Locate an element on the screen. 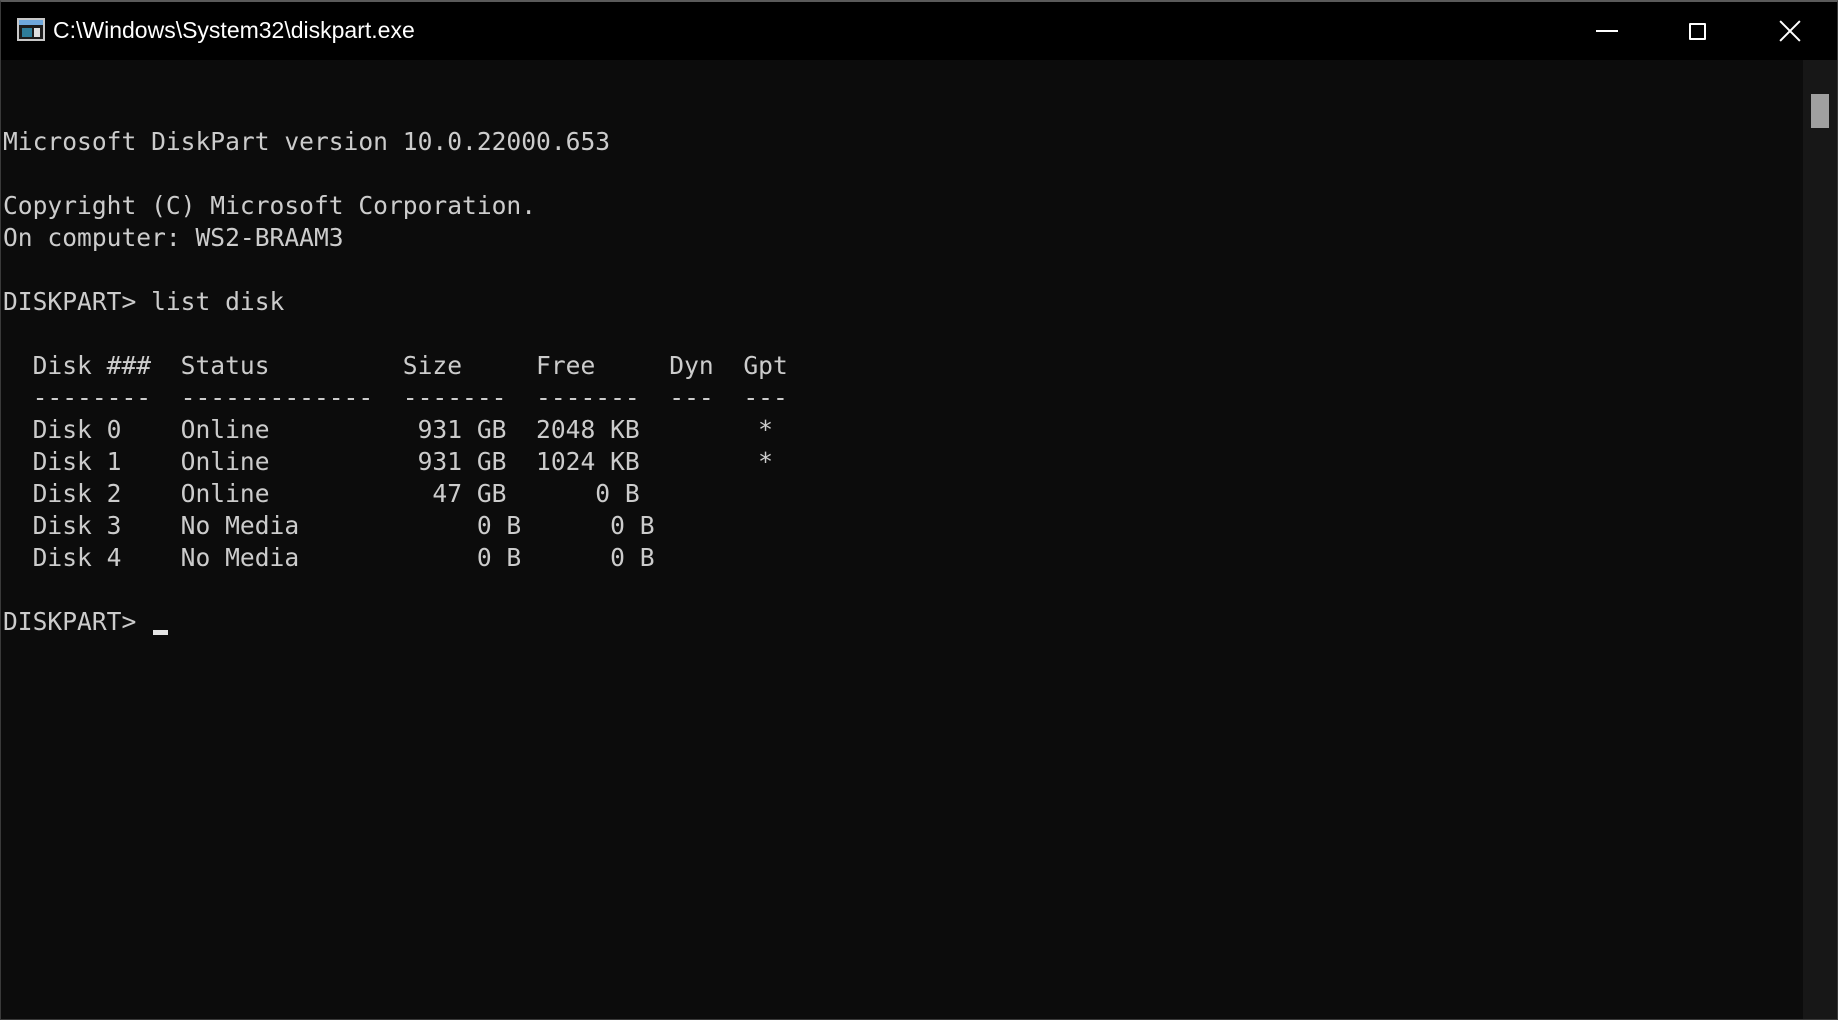 This screenshot has width=1838, height=1020. title-bar: C:\Windows\System32\diskpart.exe is located at coordinates (919, 31).